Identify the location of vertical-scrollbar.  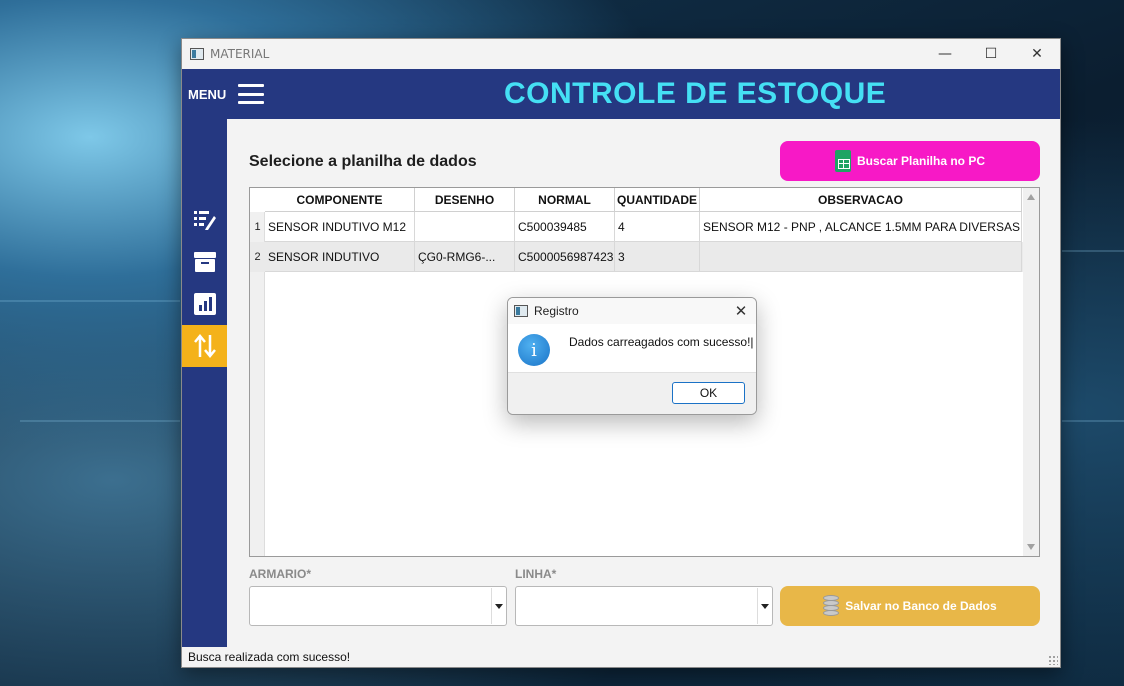
(1031, 372).